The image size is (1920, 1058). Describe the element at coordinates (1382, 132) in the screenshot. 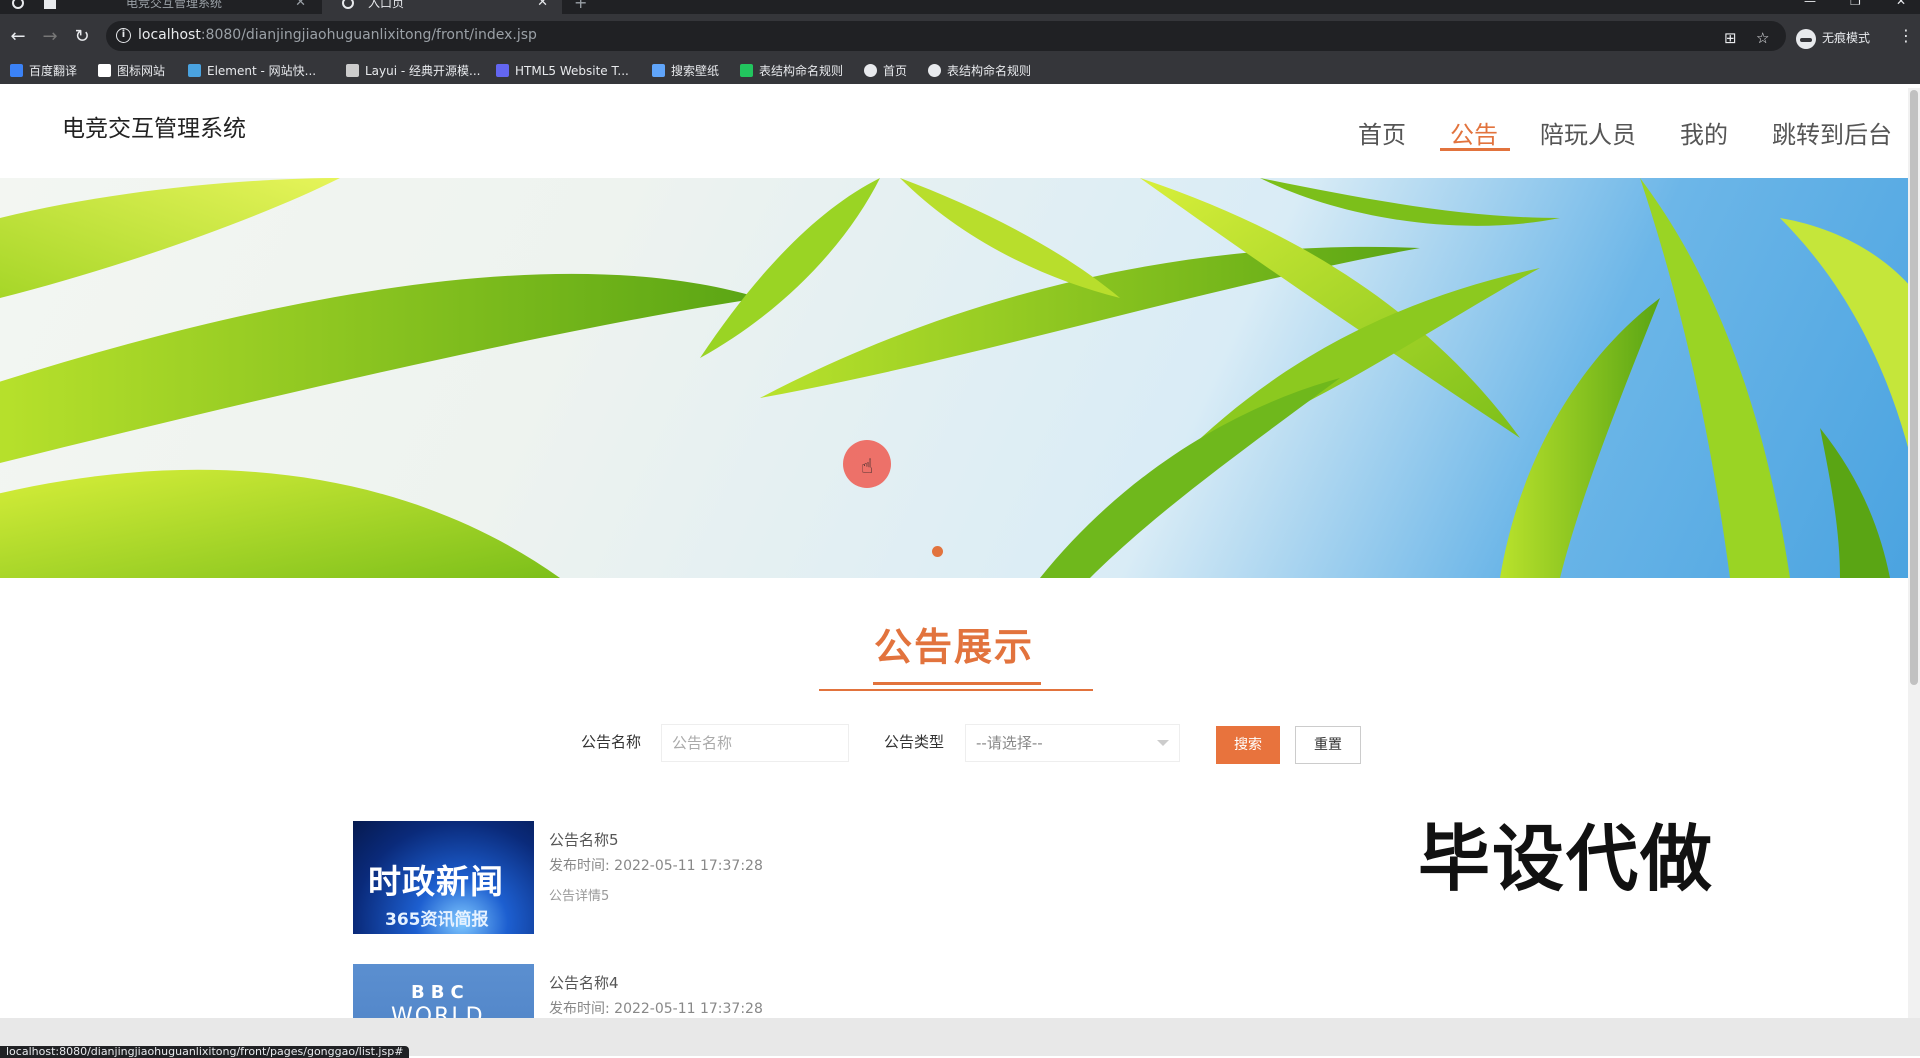

I see `nav-home: 首页` at that location.